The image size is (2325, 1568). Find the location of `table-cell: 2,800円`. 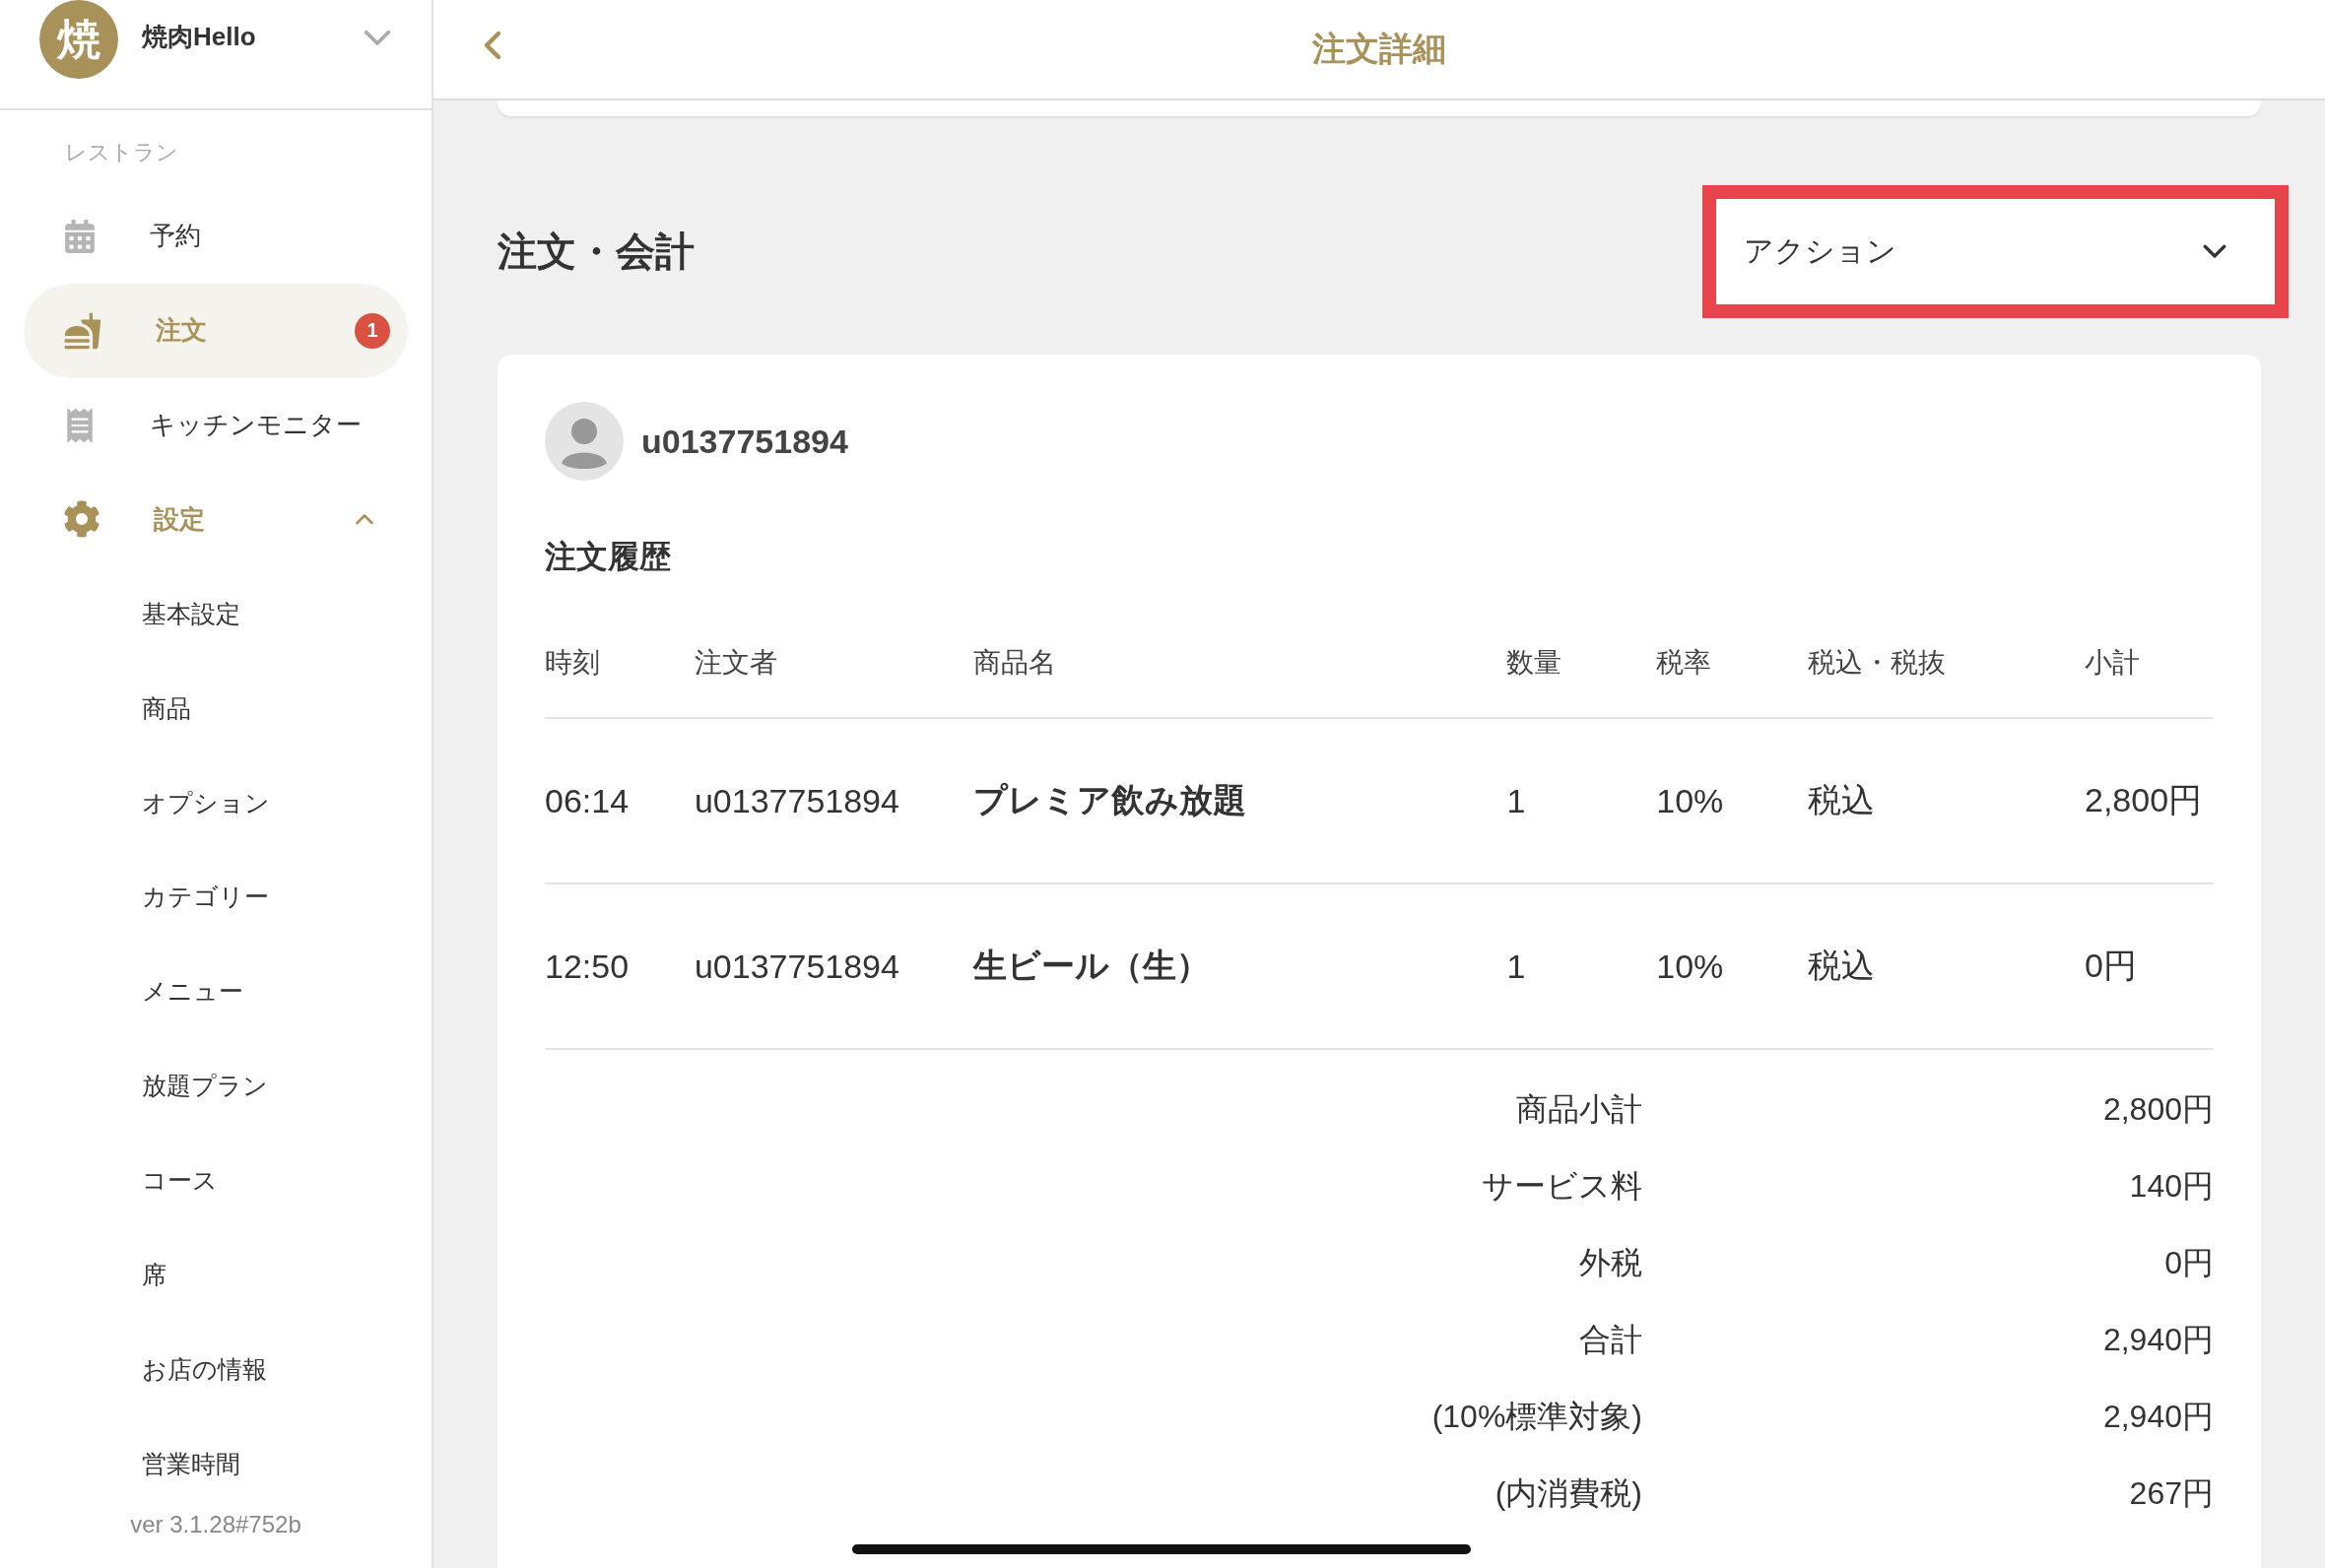

table-cell: 2,800円 is located at coordinates (2149, 801).